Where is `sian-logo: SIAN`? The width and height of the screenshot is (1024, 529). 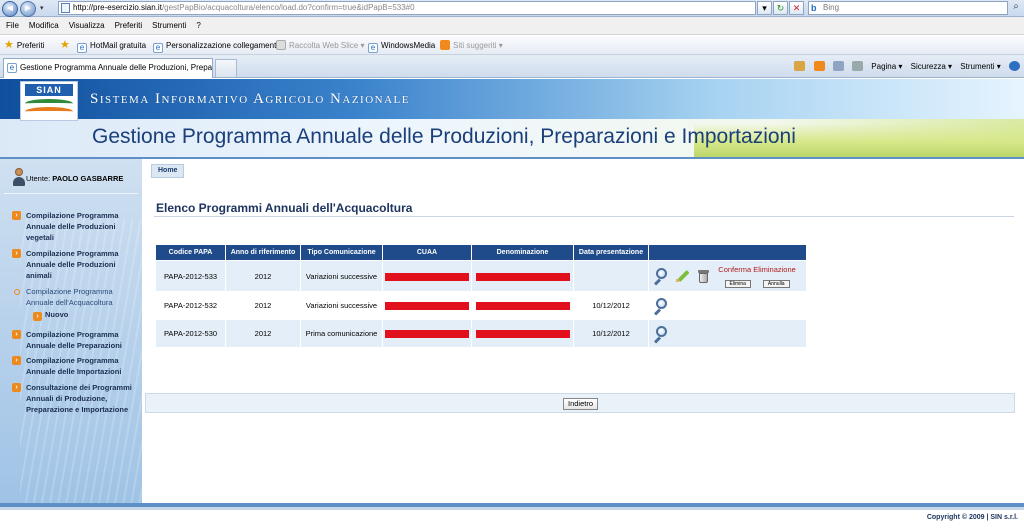 sian-logo: SIAN is located at coordinates (49, 101).